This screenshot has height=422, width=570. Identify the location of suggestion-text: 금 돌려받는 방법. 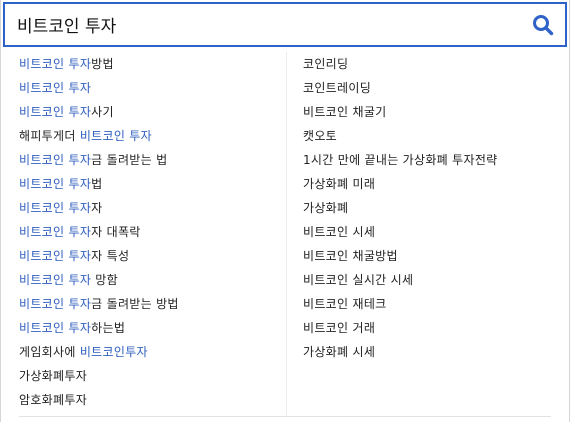
(135, 304).